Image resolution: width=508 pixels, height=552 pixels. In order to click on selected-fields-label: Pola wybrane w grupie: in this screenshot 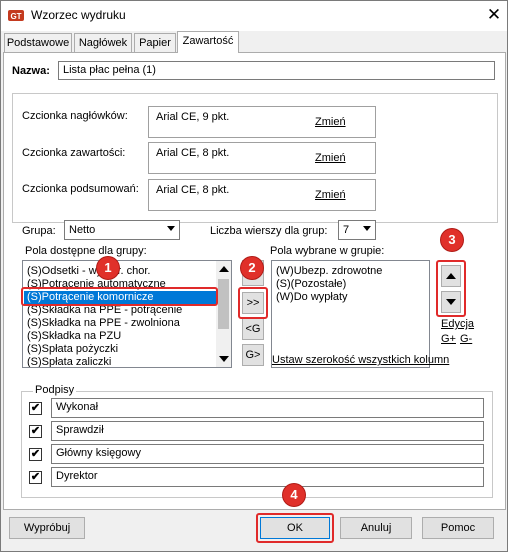, I will do `click(327, 251)`.